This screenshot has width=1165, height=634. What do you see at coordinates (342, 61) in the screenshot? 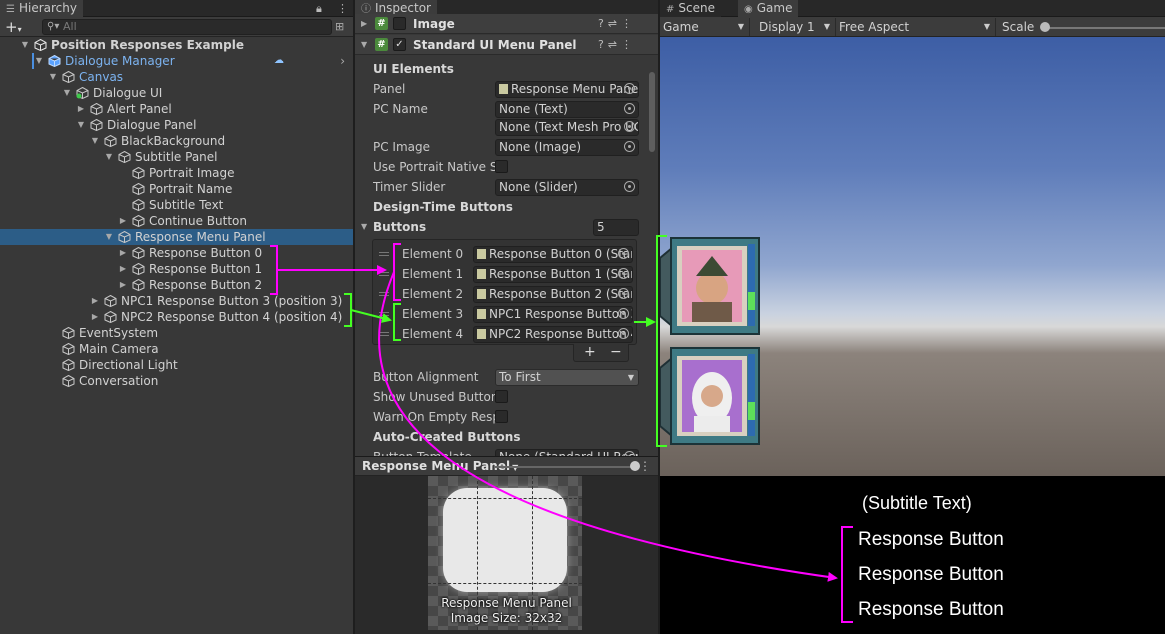
I see `chevron-right-icon: ›` at bounding box center [342, 61].